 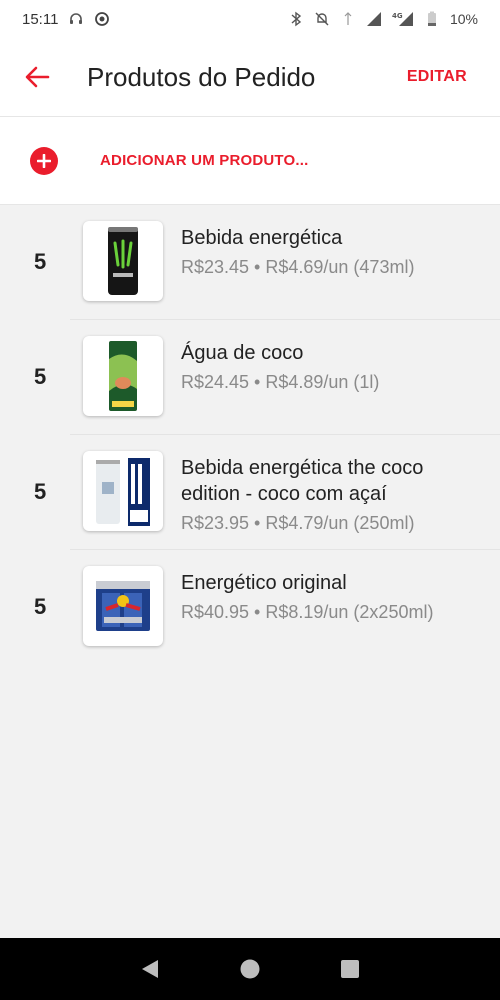 I want to click on square-recents-icon, so click(x=350, y=969).